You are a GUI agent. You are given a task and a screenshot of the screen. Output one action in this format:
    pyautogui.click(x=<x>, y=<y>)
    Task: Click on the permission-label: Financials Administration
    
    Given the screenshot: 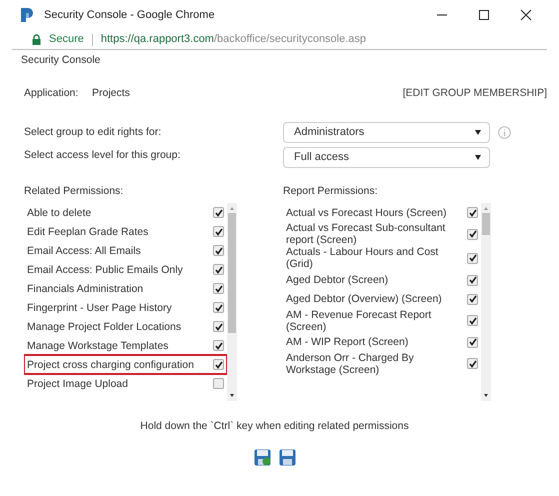 What is the action you would take?
    pyautogui.click(x=85, y=288)
    